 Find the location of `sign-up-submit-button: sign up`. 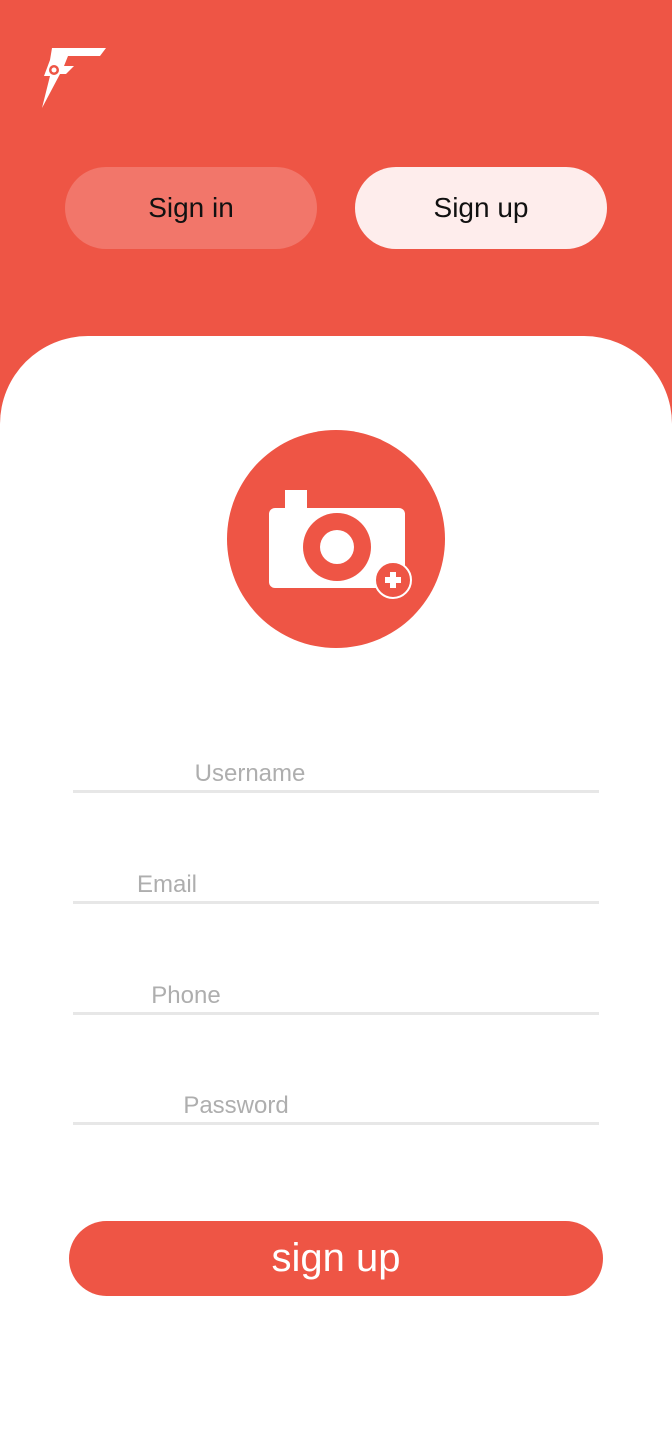

sign-up-submit-button: sign up is located at coordinates (336, 1258).